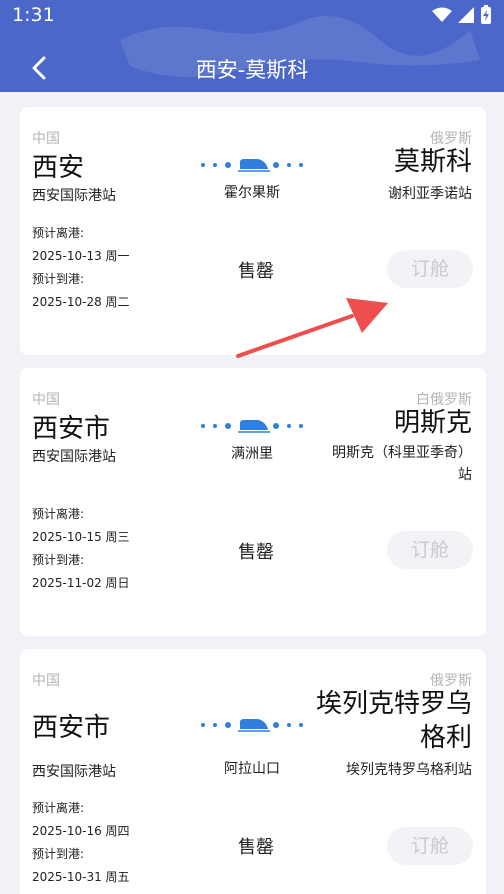  Describe the element at coordinates (58, 168) in the screenshot. I see `origin-city: 西安` at that location.